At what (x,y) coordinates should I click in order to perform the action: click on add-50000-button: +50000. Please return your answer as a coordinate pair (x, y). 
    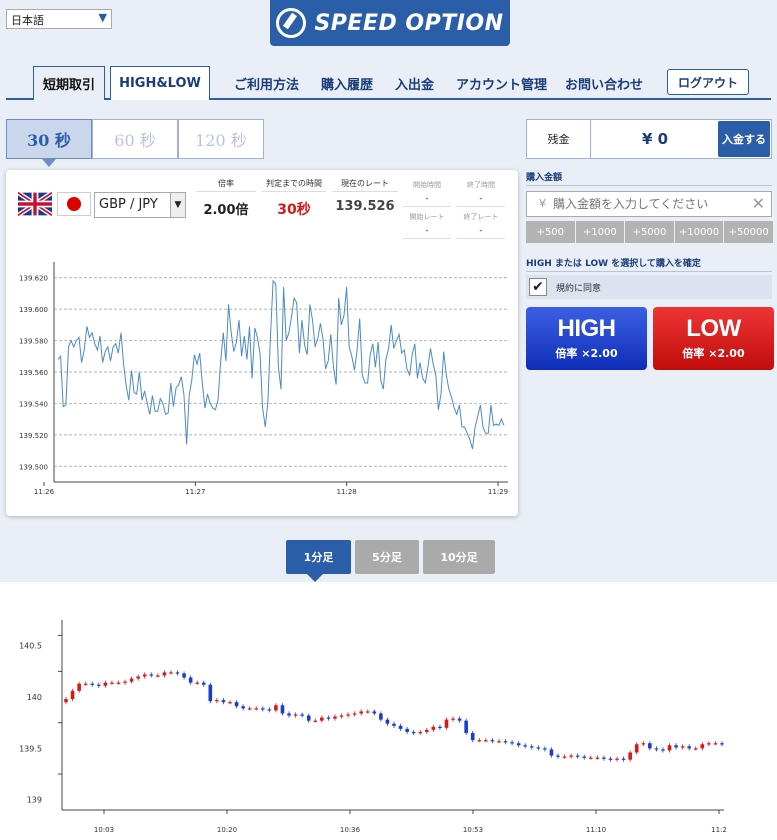
    Looking at the image, I should click on (749, 232).